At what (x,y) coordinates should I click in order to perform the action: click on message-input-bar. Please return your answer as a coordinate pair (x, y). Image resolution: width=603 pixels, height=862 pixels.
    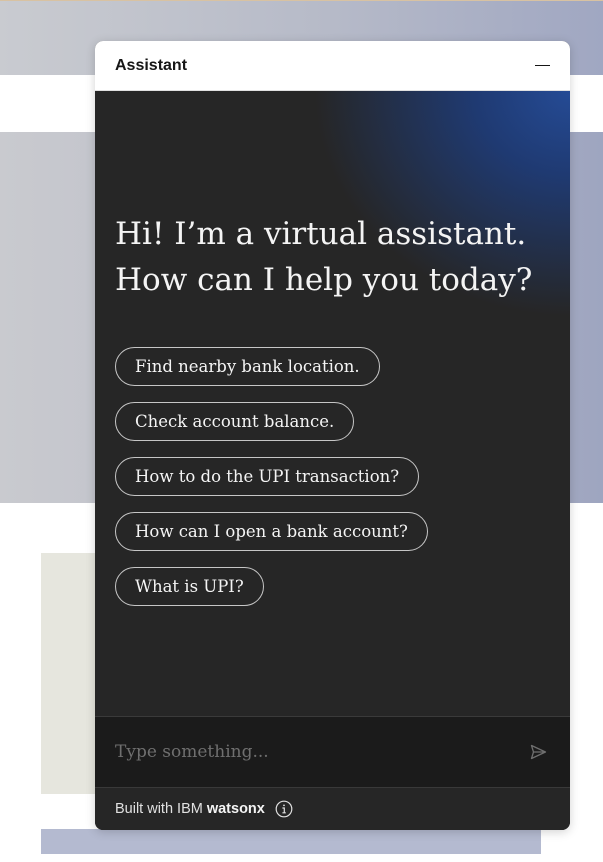
    Looking at the image, I should click on (332, 751).